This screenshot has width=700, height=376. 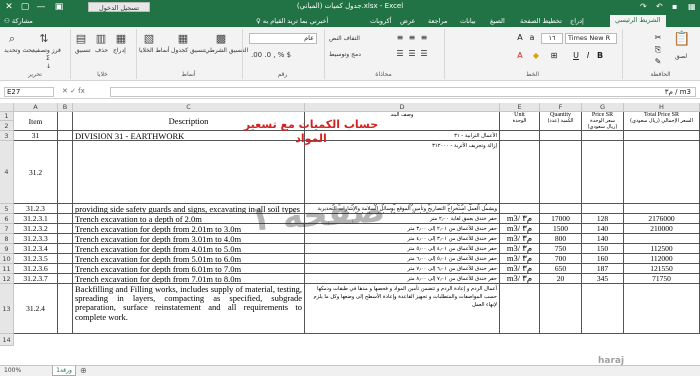 I want to click on row-header: 1, so click(x=7, y=116).